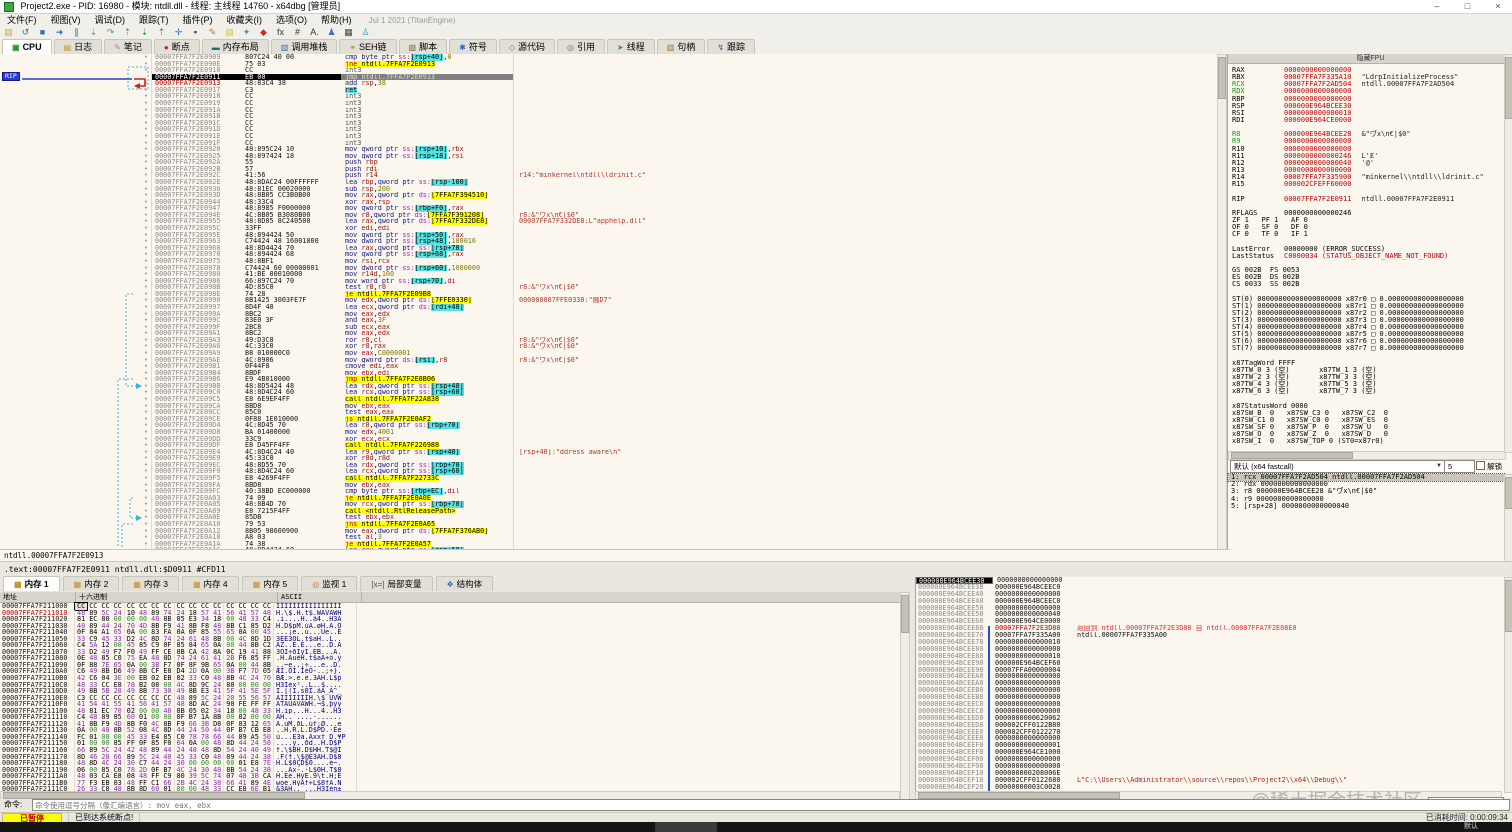 The height and width of the screenshot is (832, 1512). I want to click on stack-scrollbar, so click(1508, 685).